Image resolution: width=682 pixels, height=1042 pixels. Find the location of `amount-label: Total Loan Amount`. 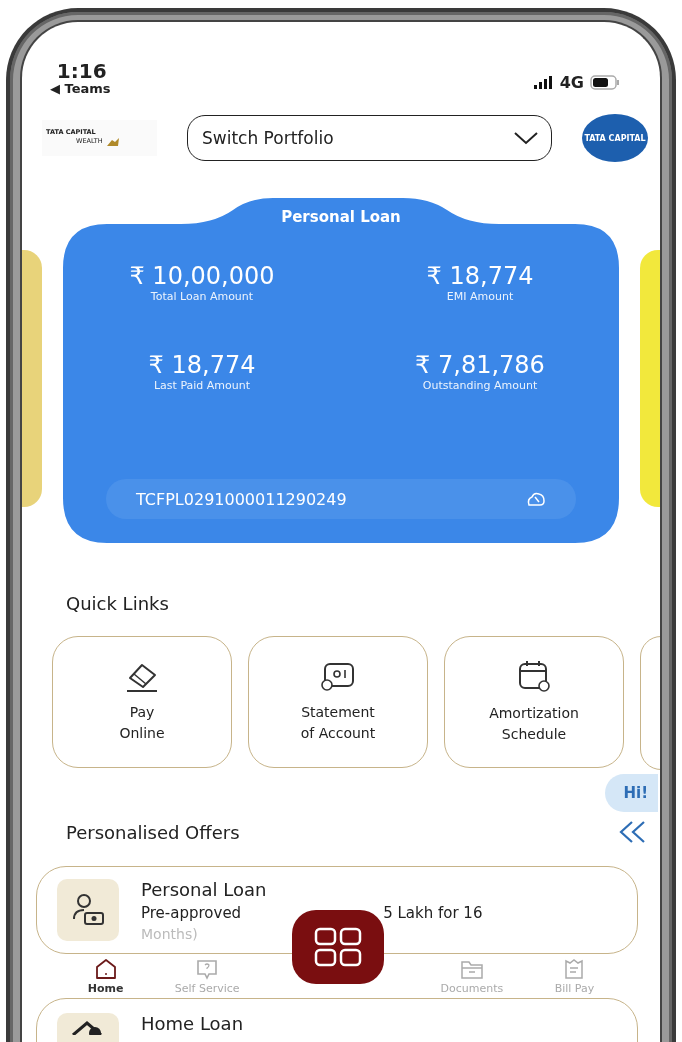

amount-label: Total Loan Amount is located at coordinates (202, 296).